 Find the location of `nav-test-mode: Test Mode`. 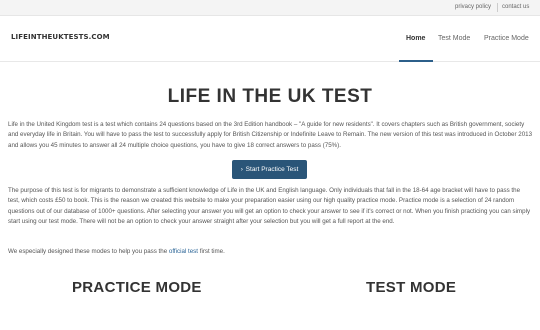

nav-test-mode: Test Mode is located at coordinates (454, 38).